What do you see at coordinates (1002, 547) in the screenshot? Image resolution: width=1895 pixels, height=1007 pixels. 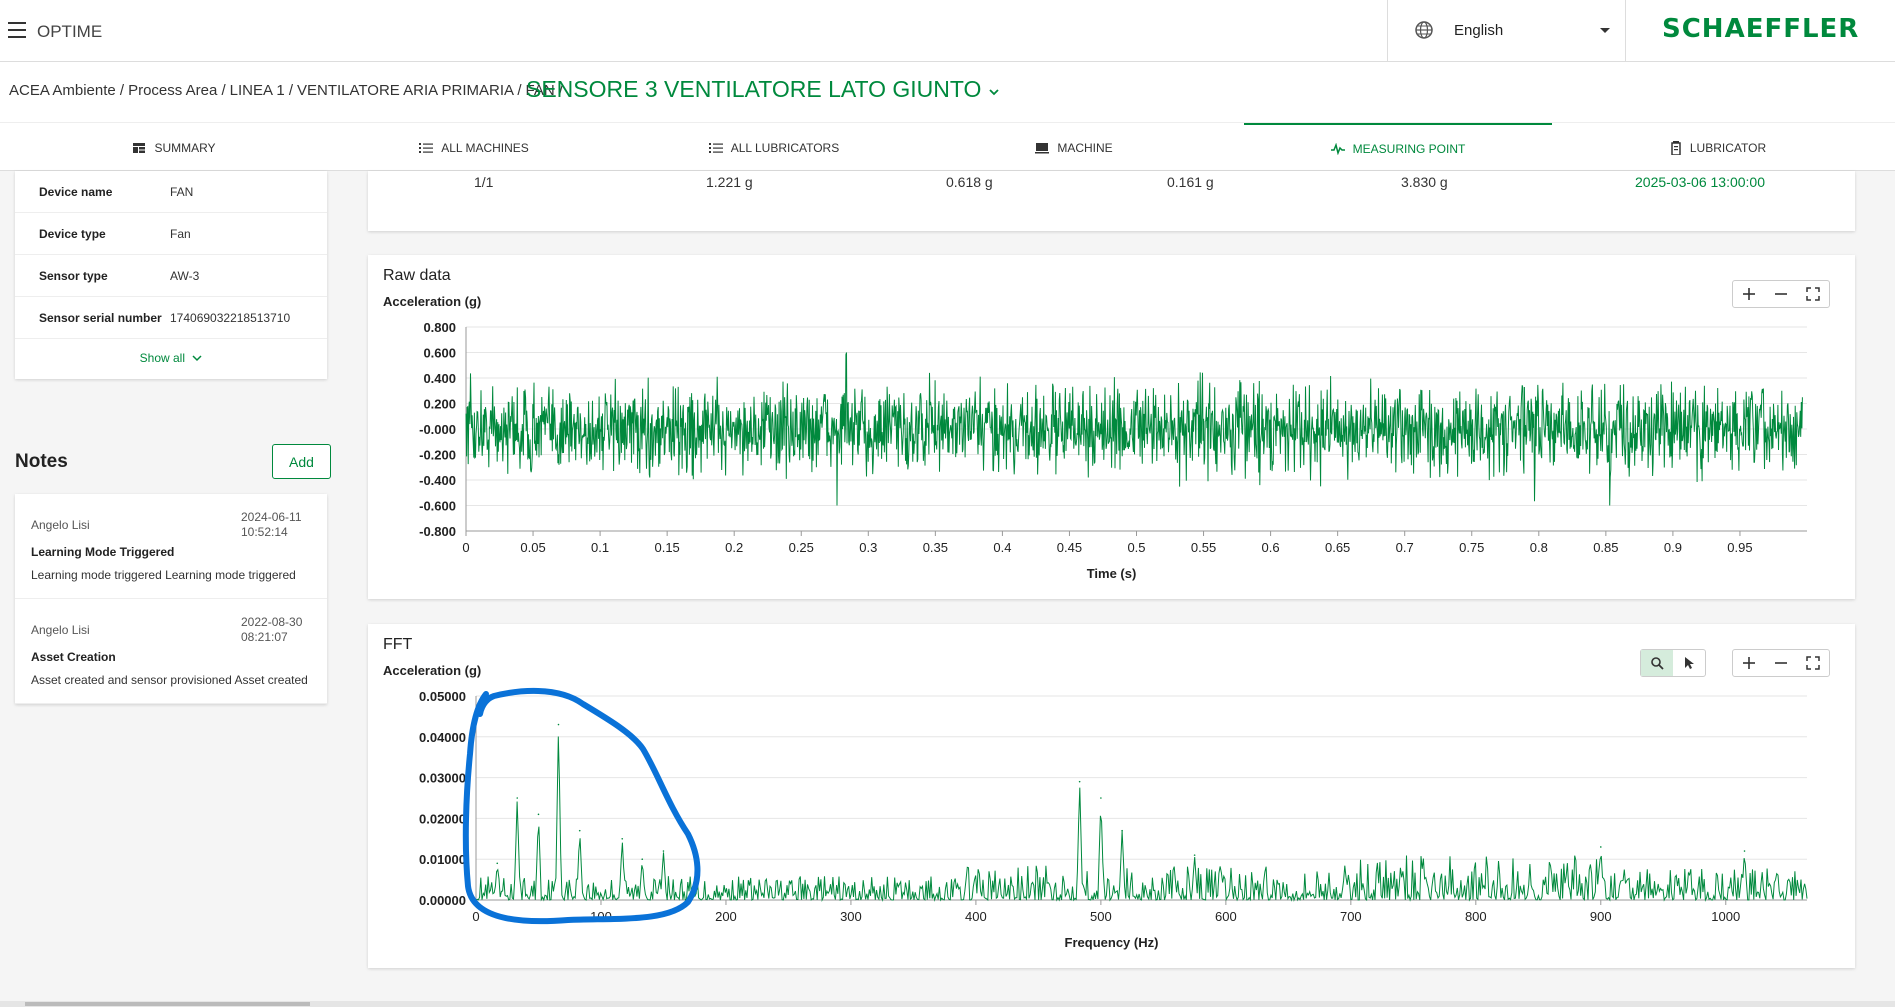 I see `x-tick-label: 0.4` at bounding box center [1002, 547].